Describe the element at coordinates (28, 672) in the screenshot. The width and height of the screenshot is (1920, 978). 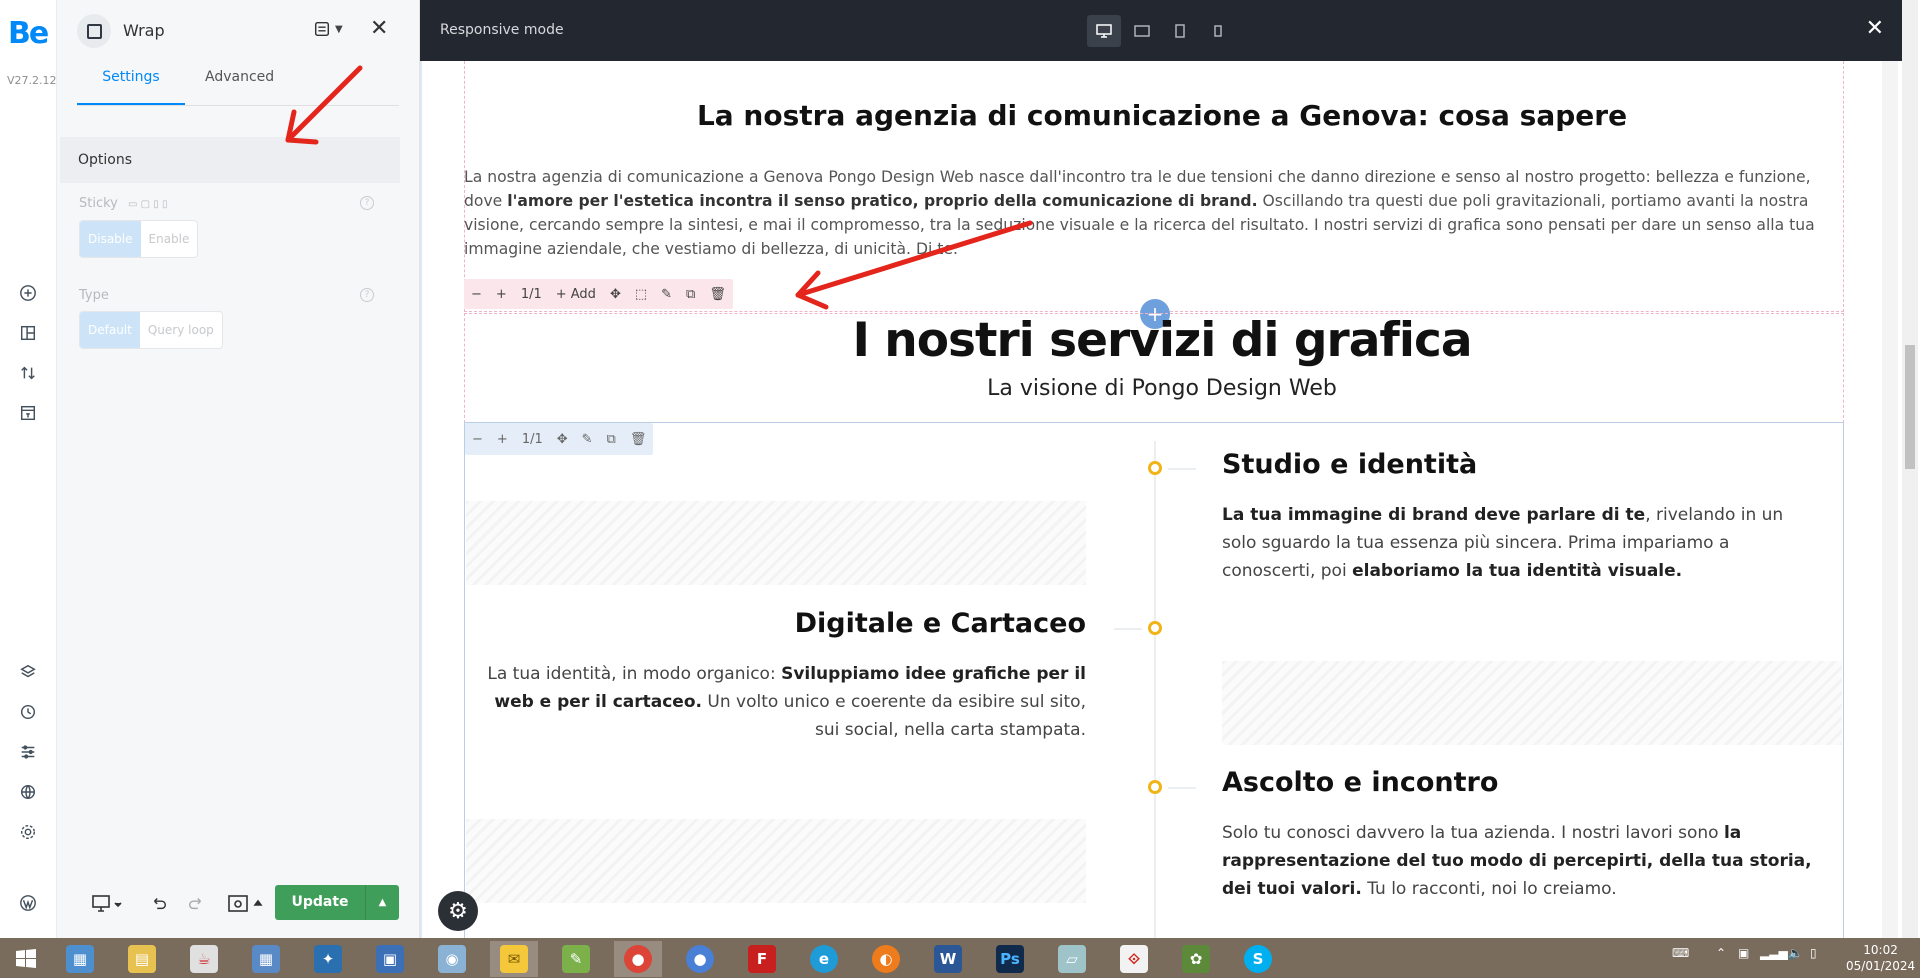
I see `layers-icon` at that location.